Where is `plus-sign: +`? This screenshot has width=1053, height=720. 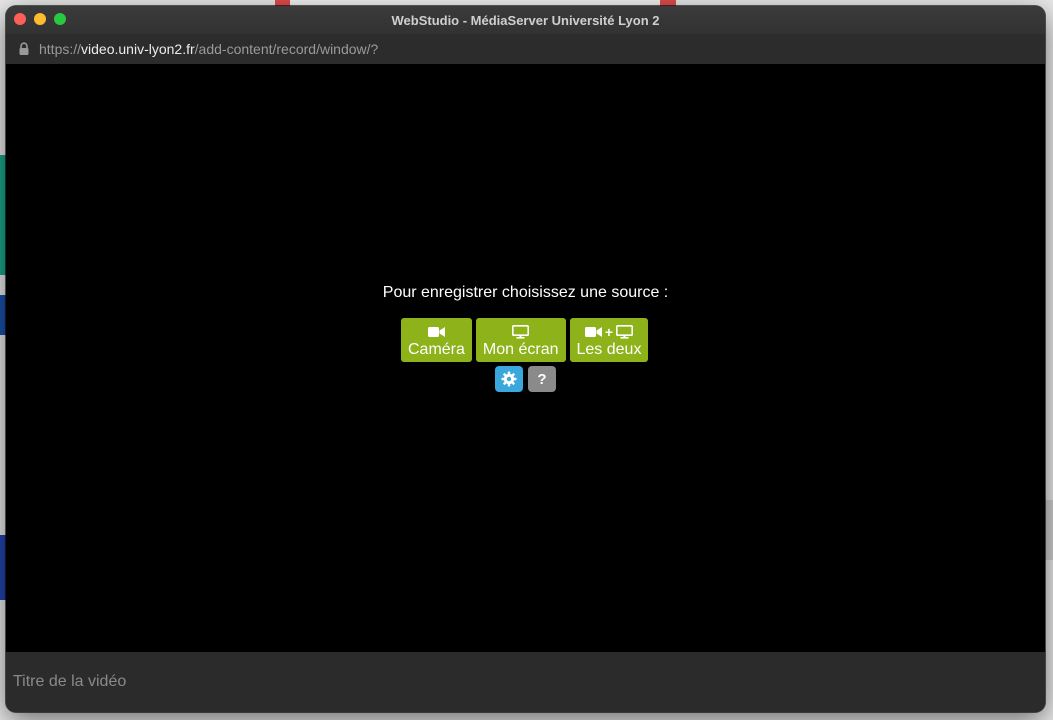 plus-sign: + is located at coordinates (609, 331).